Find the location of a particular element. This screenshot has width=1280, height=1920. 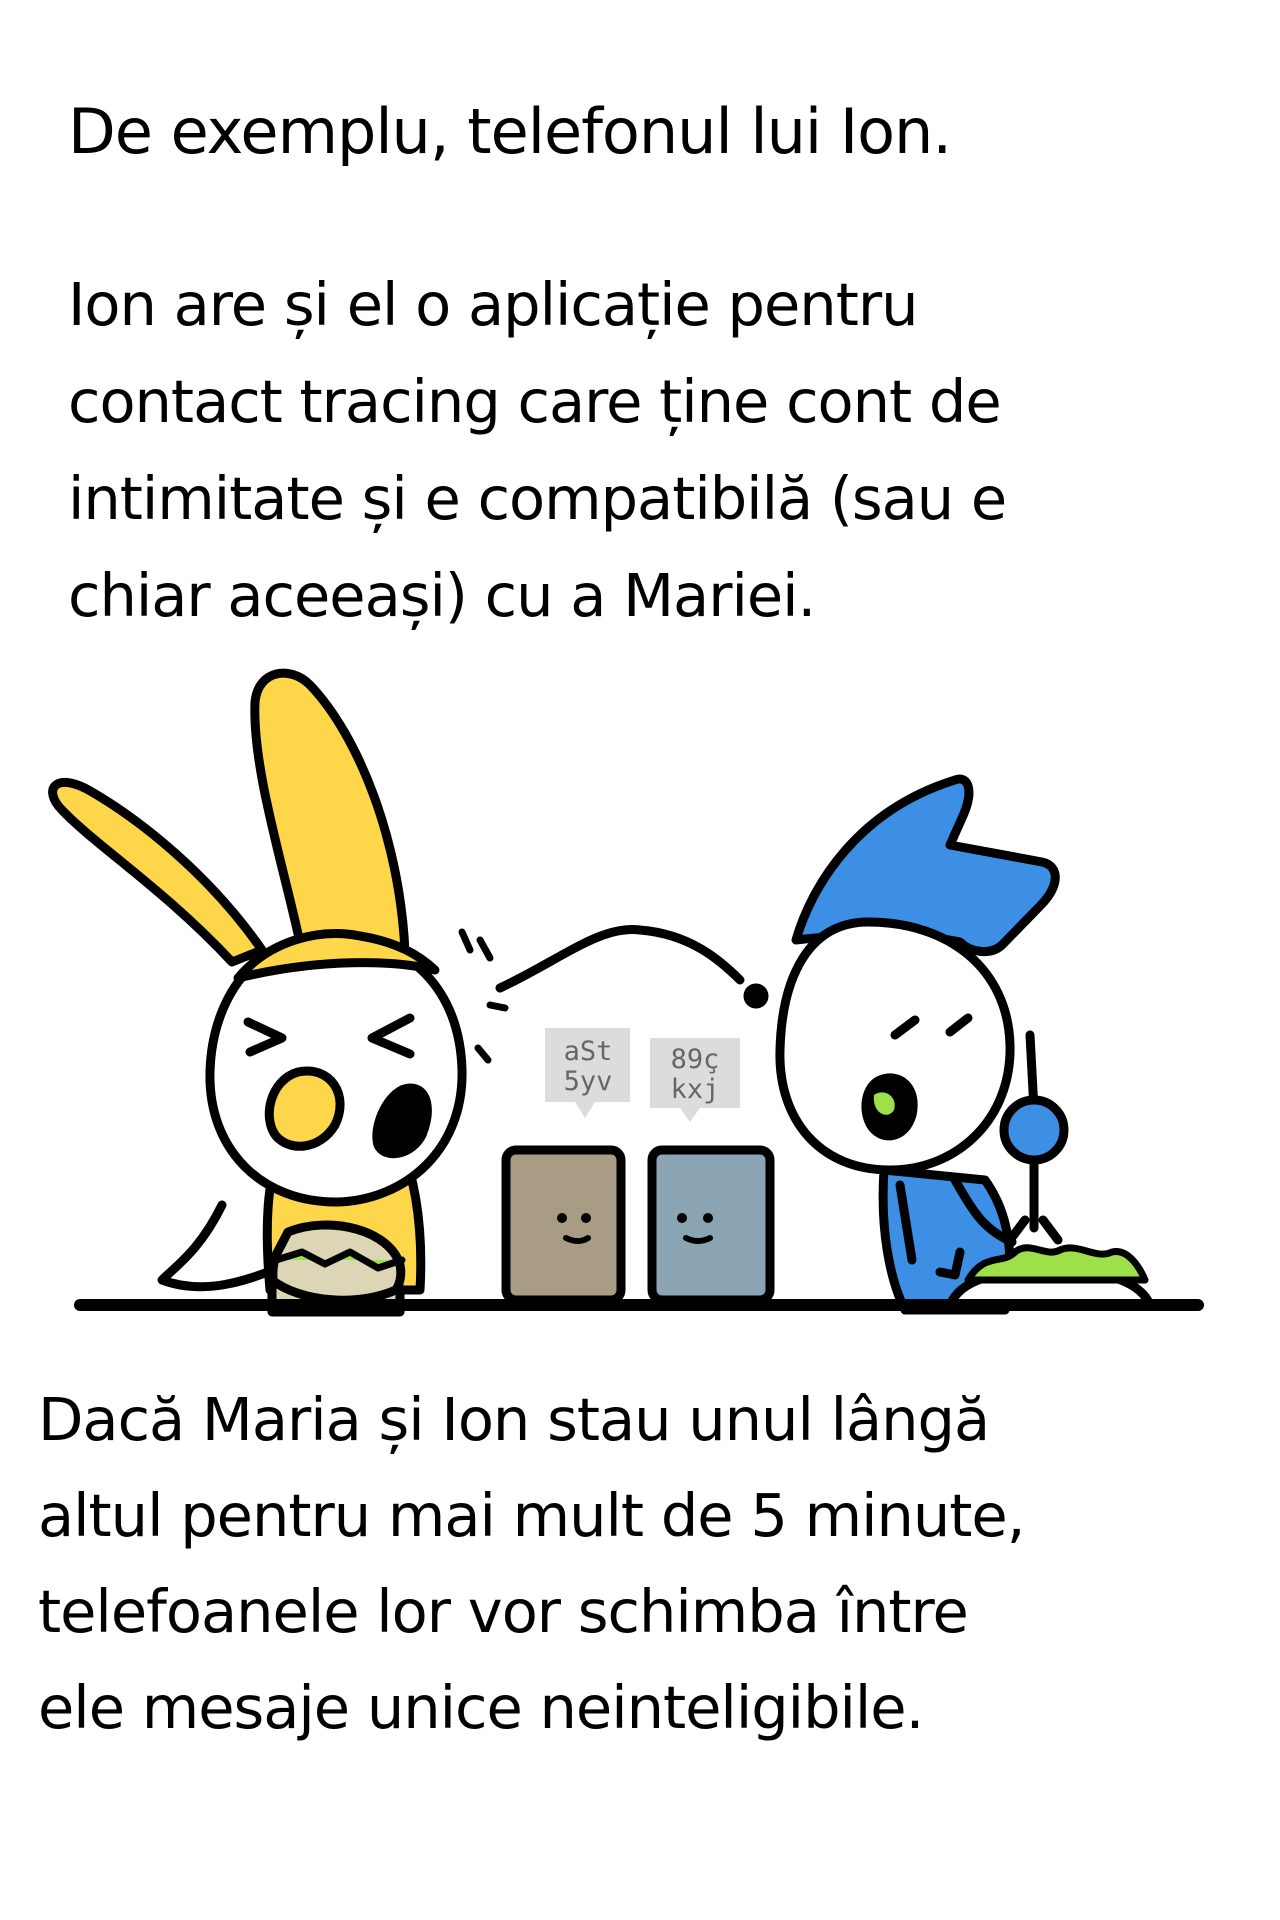

exchange-dot is located at coordinates (756, 996).